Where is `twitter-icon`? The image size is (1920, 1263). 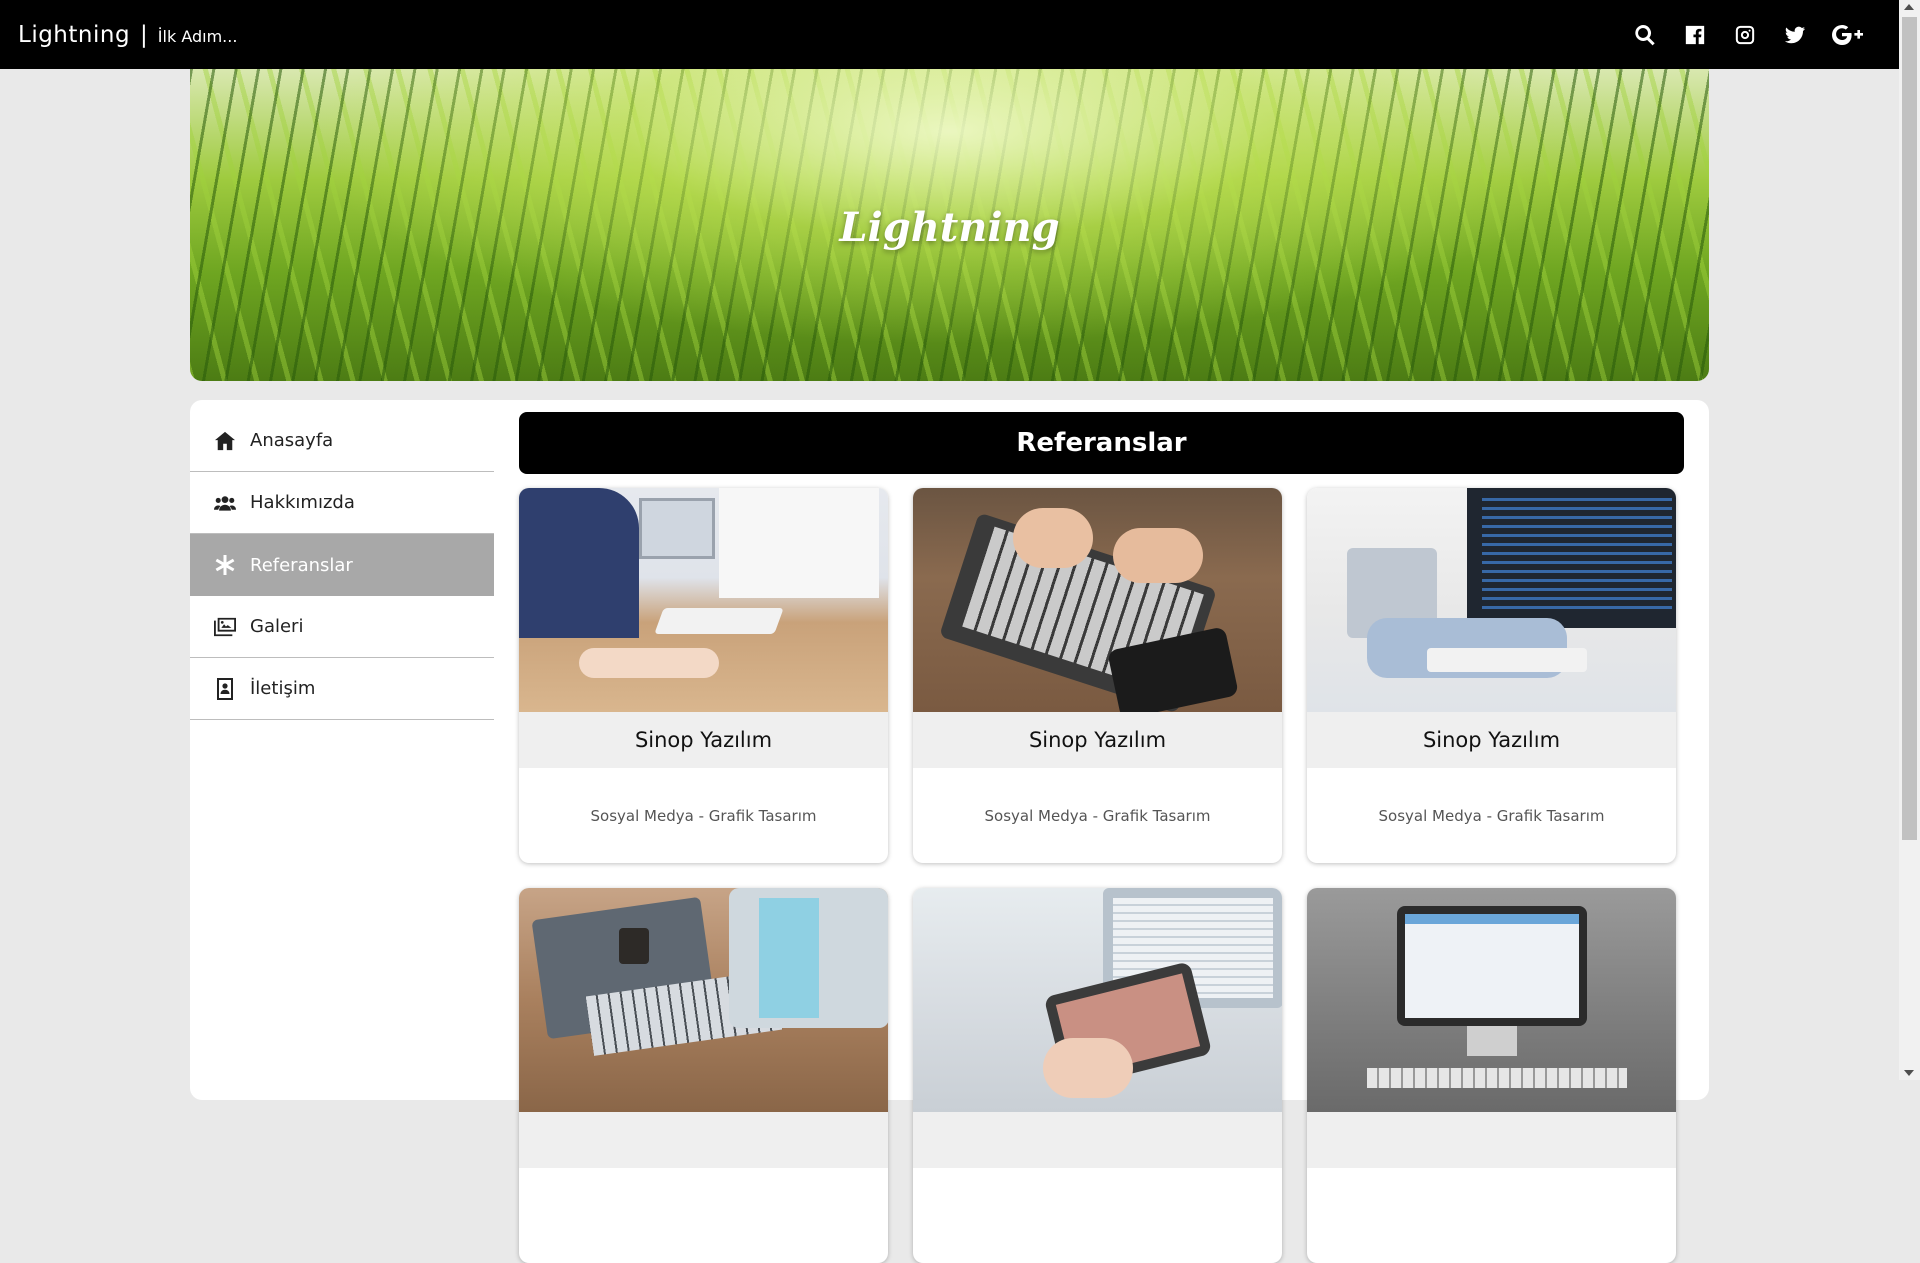
twitter-icon is located at coordinates (1795, 35).